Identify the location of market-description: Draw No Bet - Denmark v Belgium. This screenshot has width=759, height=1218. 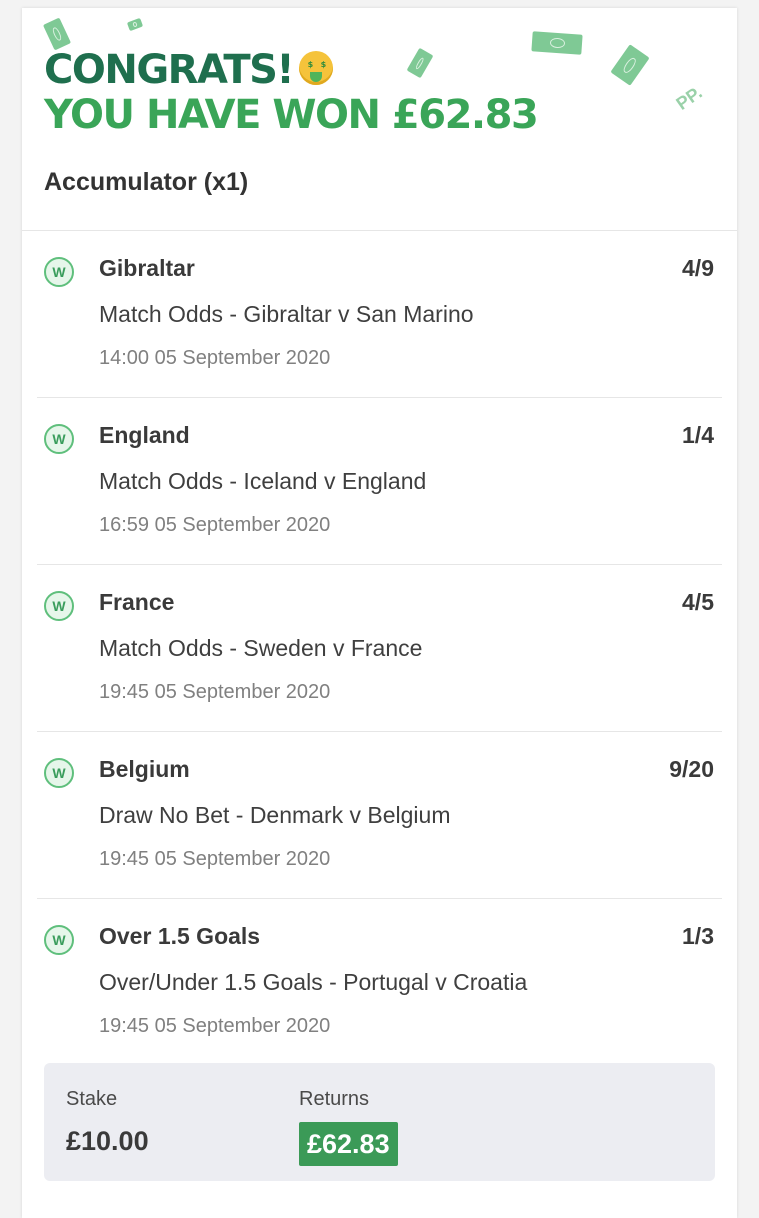
(275, 815).